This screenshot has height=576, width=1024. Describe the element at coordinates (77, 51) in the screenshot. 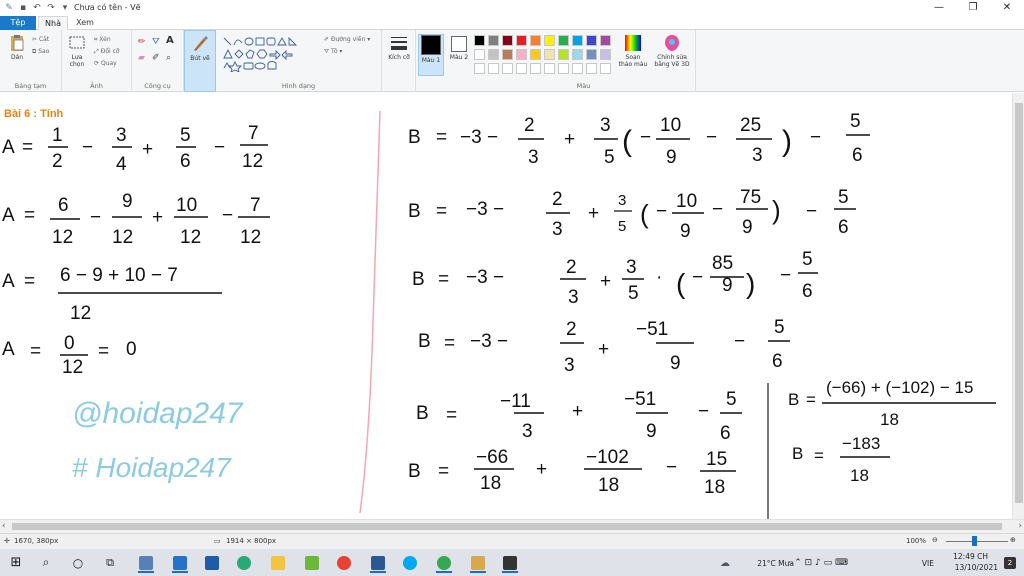

I see `select-button: Lựa chọn` at that location.